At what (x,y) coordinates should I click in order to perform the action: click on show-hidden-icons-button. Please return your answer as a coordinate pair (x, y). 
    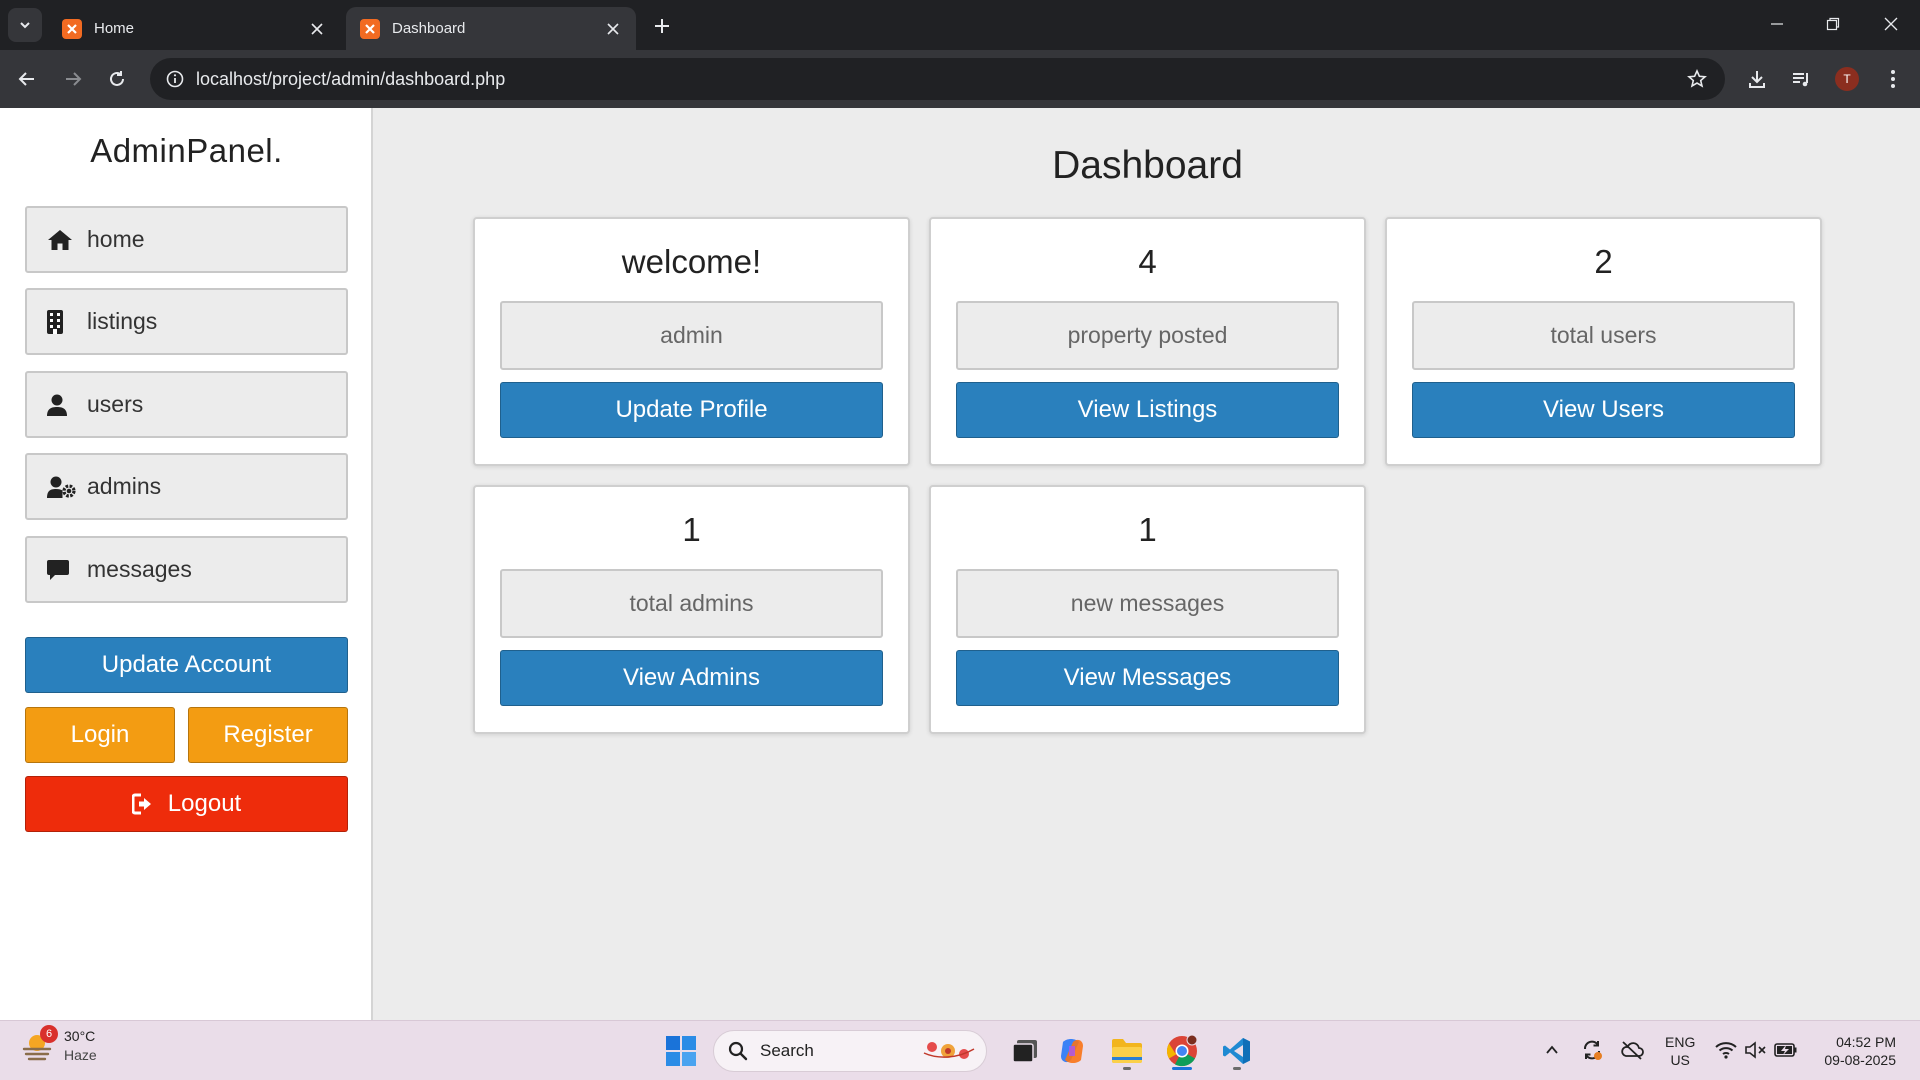
    Looking at the image, I should click on (1552, 1050).